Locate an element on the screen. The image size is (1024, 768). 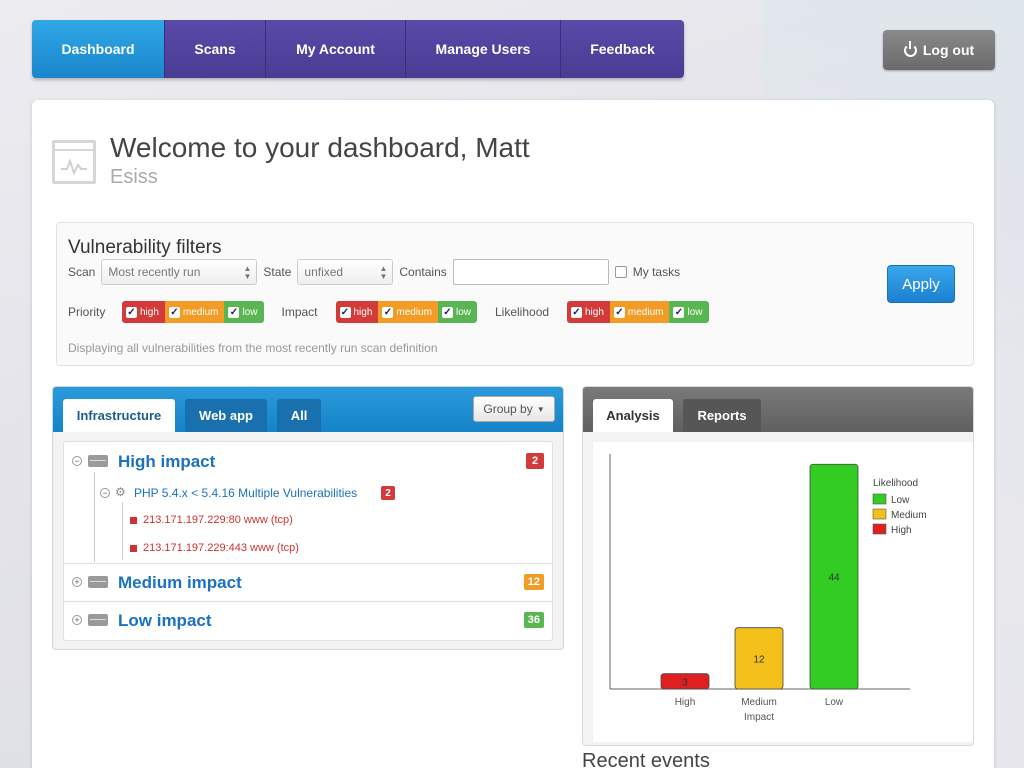
tab-all: All is located at coordinates (299, 415).